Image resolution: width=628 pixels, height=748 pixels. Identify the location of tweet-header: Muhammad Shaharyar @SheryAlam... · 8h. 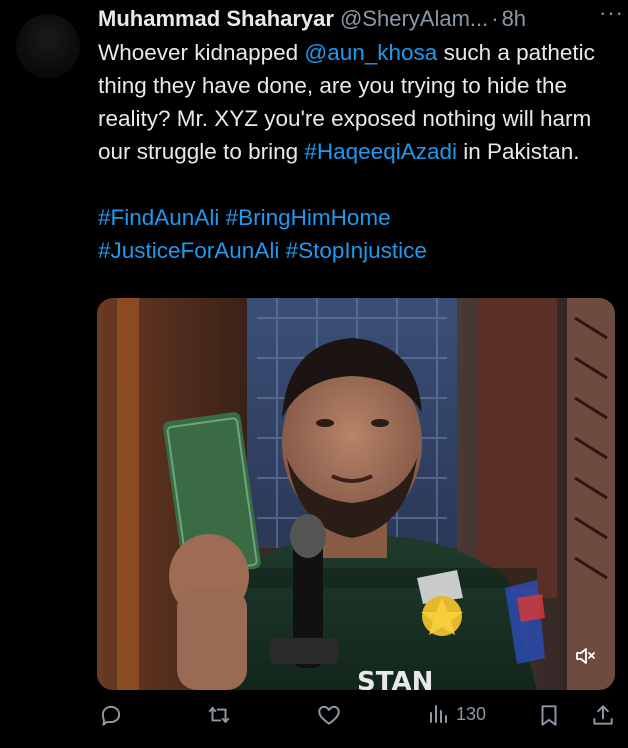
(355, 19).